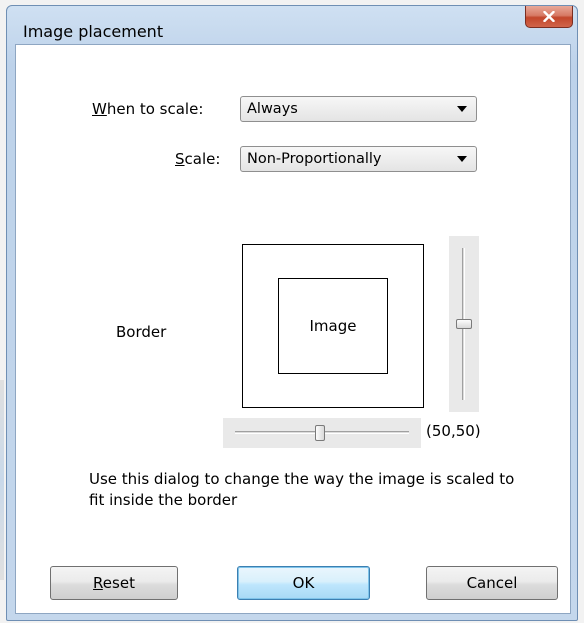 This screenshot has width=584, height=623. What do you see at coordinates (198, 159) in the screenshot?
I see `scale-label: Scale:` at bounding box center [198, 159].